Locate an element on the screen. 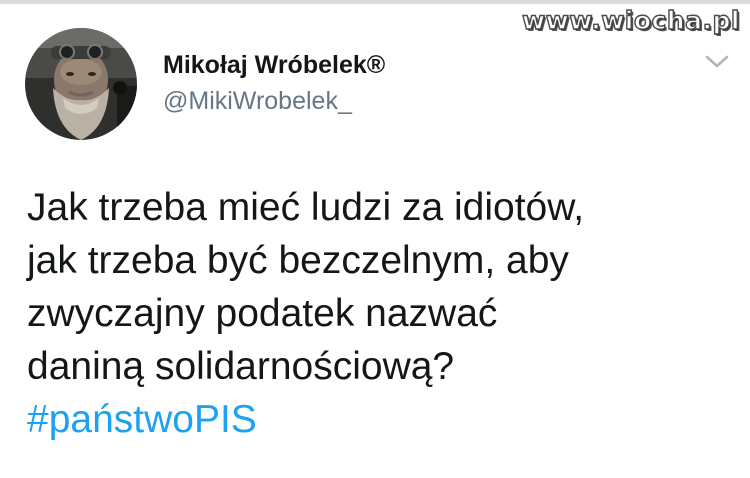  tweet-text-line: zwyczajny podatek nazwać is located at coordinates (262, 313).